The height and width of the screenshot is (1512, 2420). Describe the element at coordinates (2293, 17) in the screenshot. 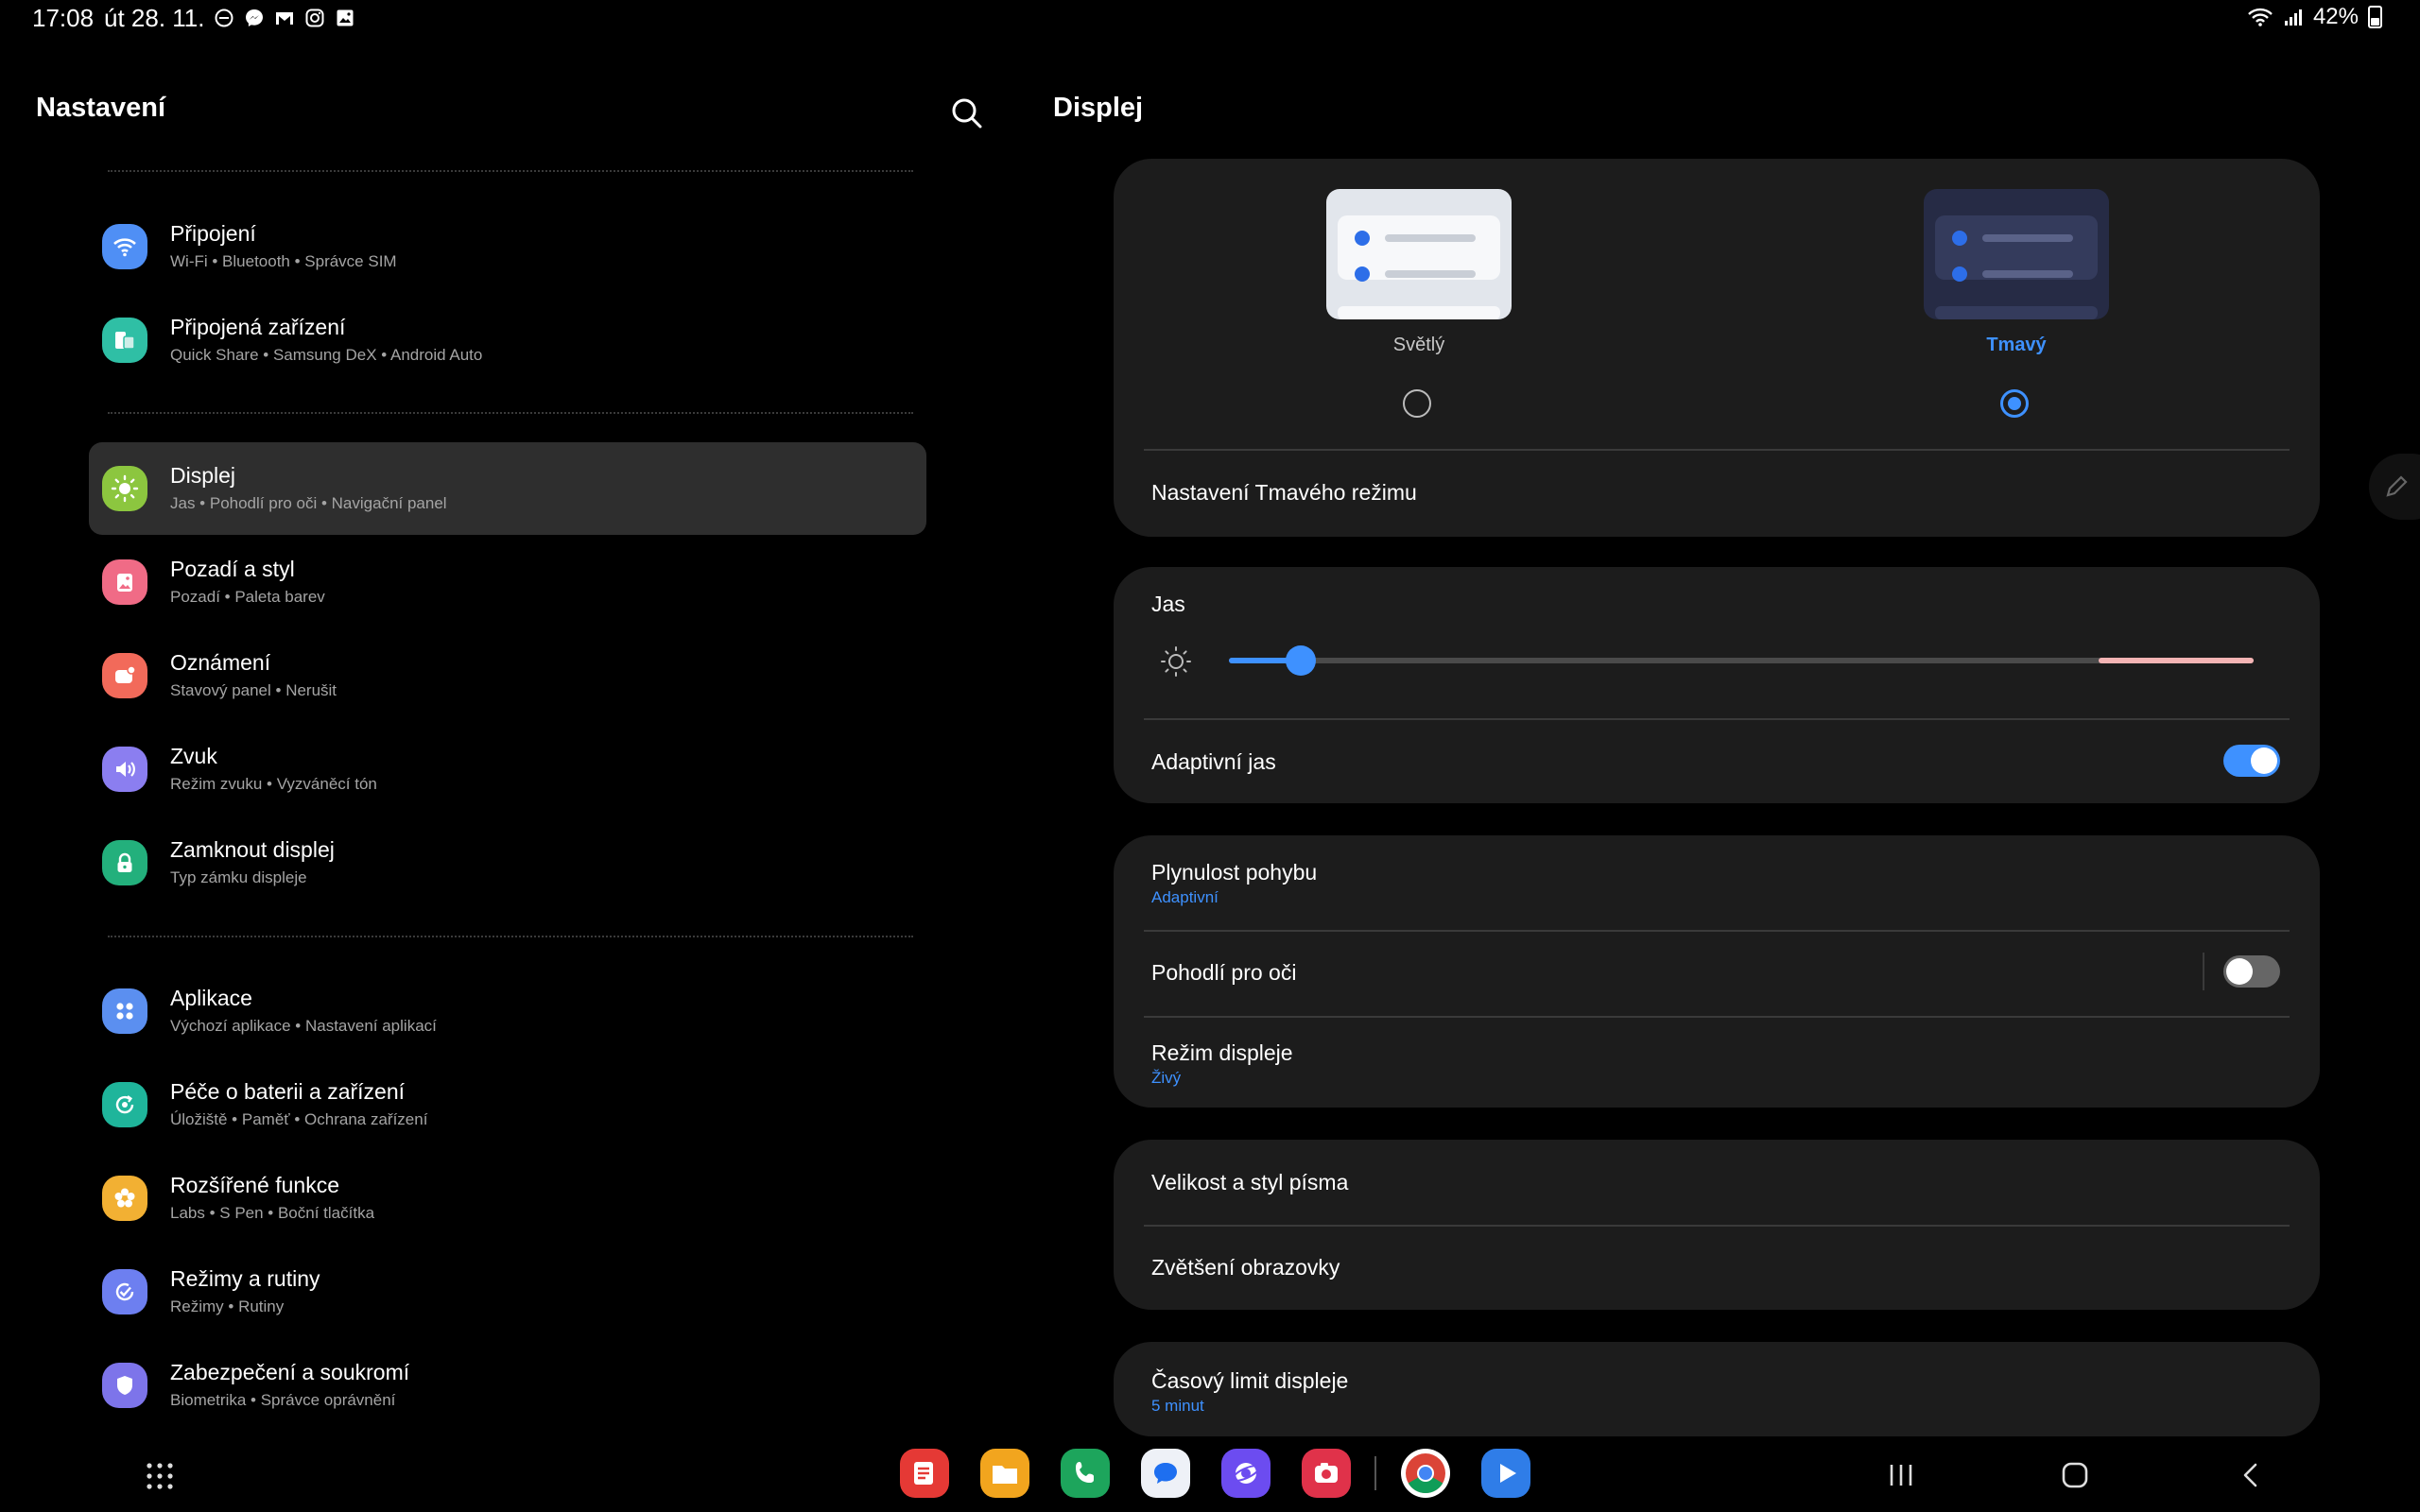

I see `signal-icon` at that location.